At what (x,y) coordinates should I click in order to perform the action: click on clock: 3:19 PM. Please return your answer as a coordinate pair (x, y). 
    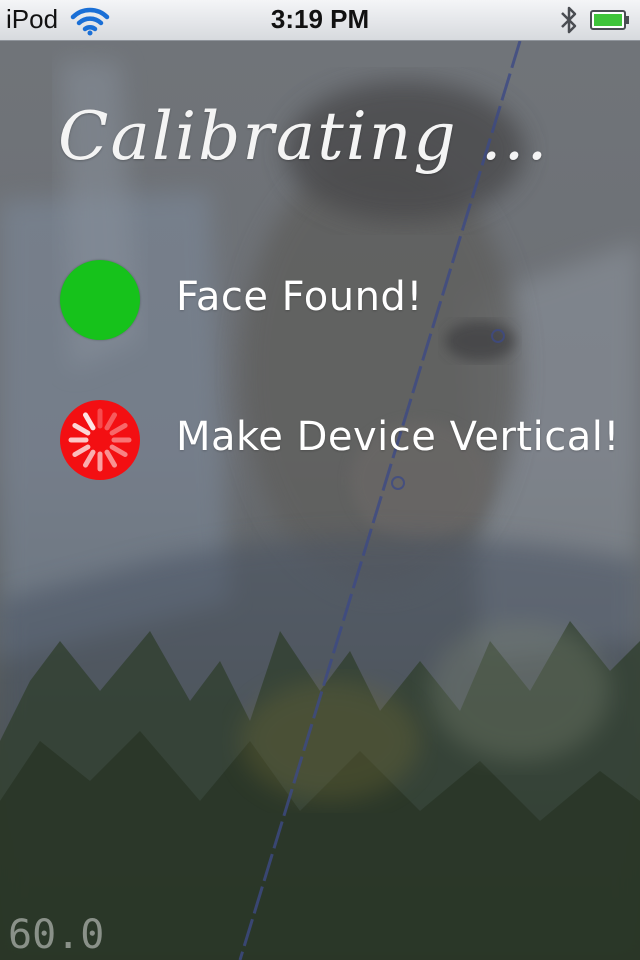
    Looking at the image, I should click on (320, 19).